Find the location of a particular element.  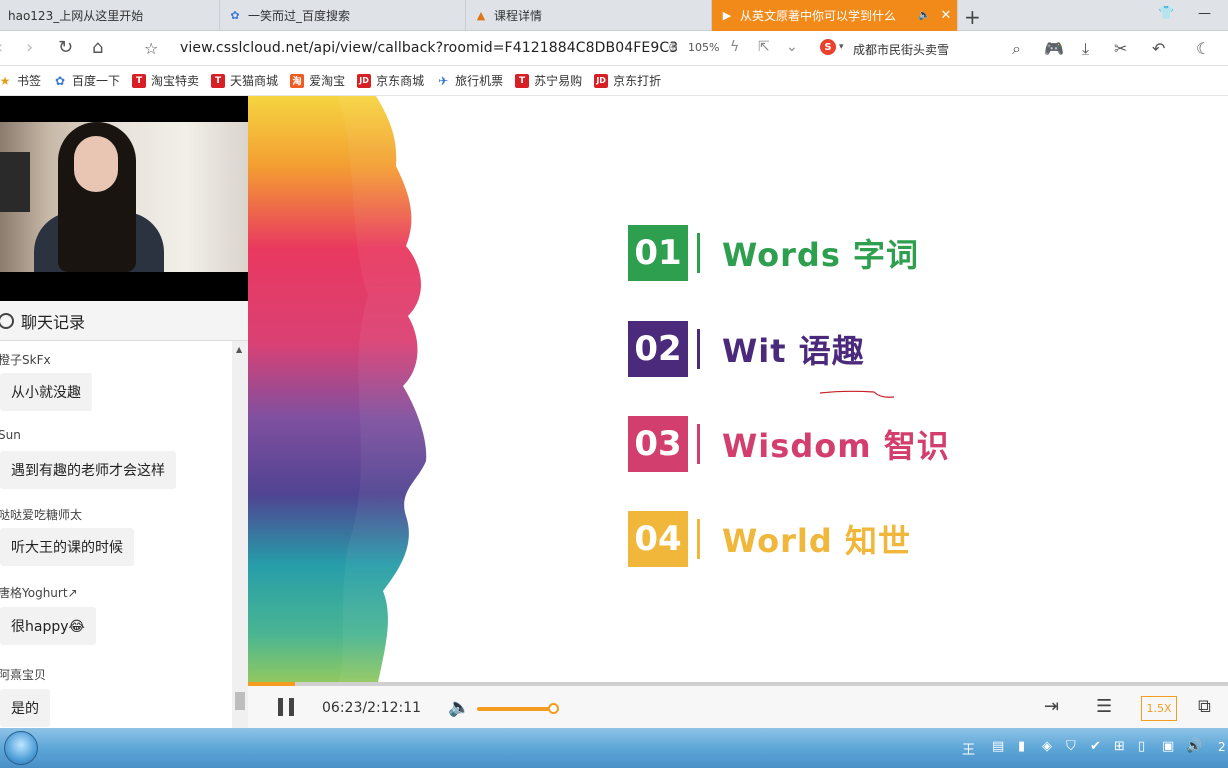

chat-header: 聊天记录 is located at coordinates (124, 321).